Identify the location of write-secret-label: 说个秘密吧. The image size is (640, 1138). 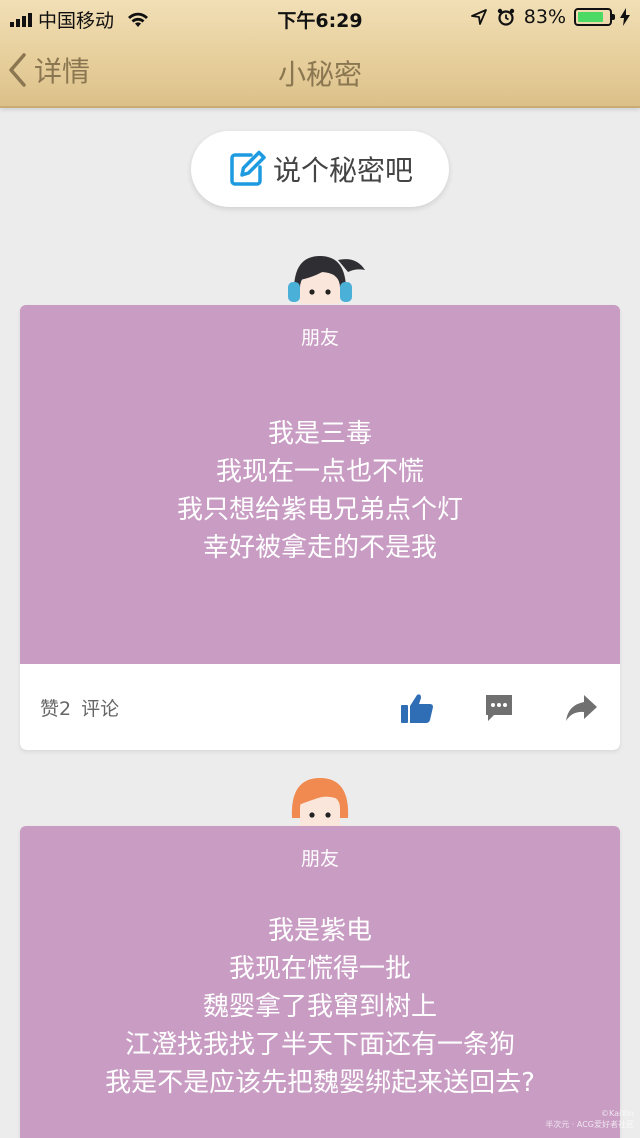
(342, 170).